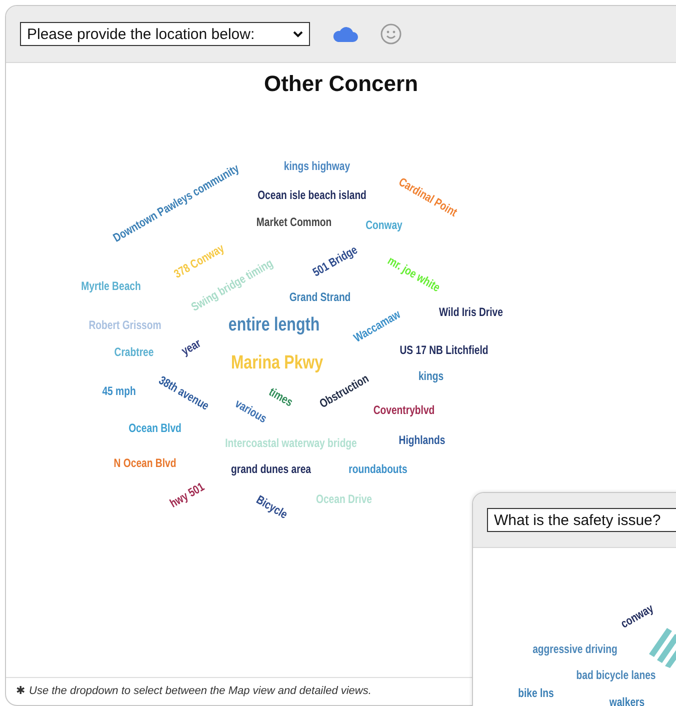 The height and width of the screenshot is (706, 676). I want to click on cloud-word: Market Common, so click(294, 222).